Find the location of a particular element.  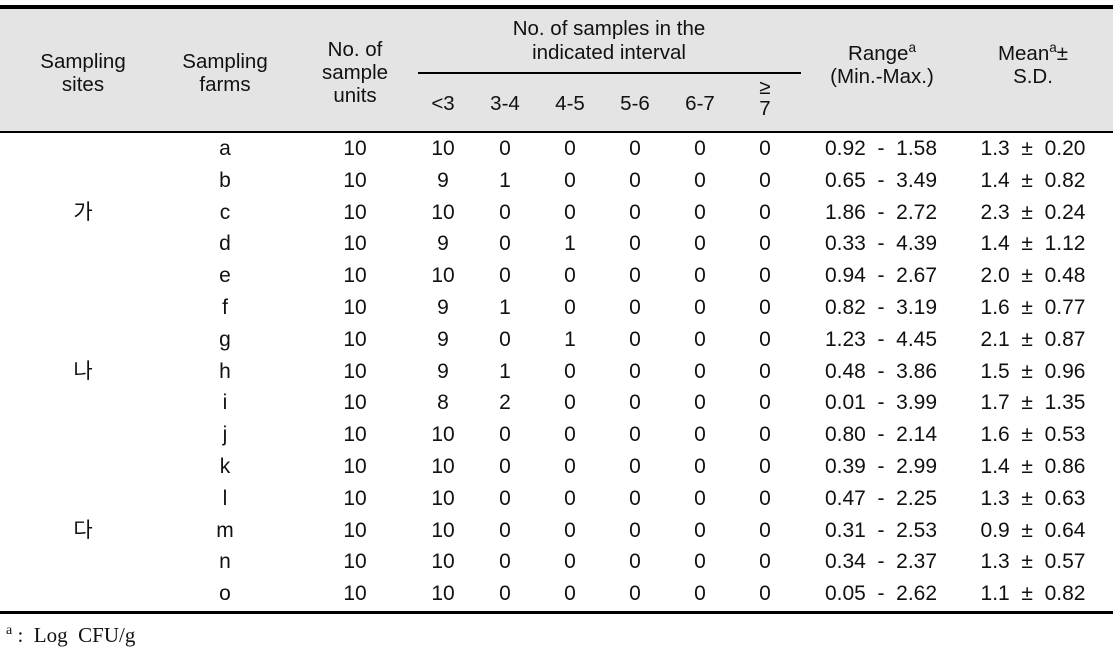

column-header-mean-label: Mean is located at coordinates (1023, 53).